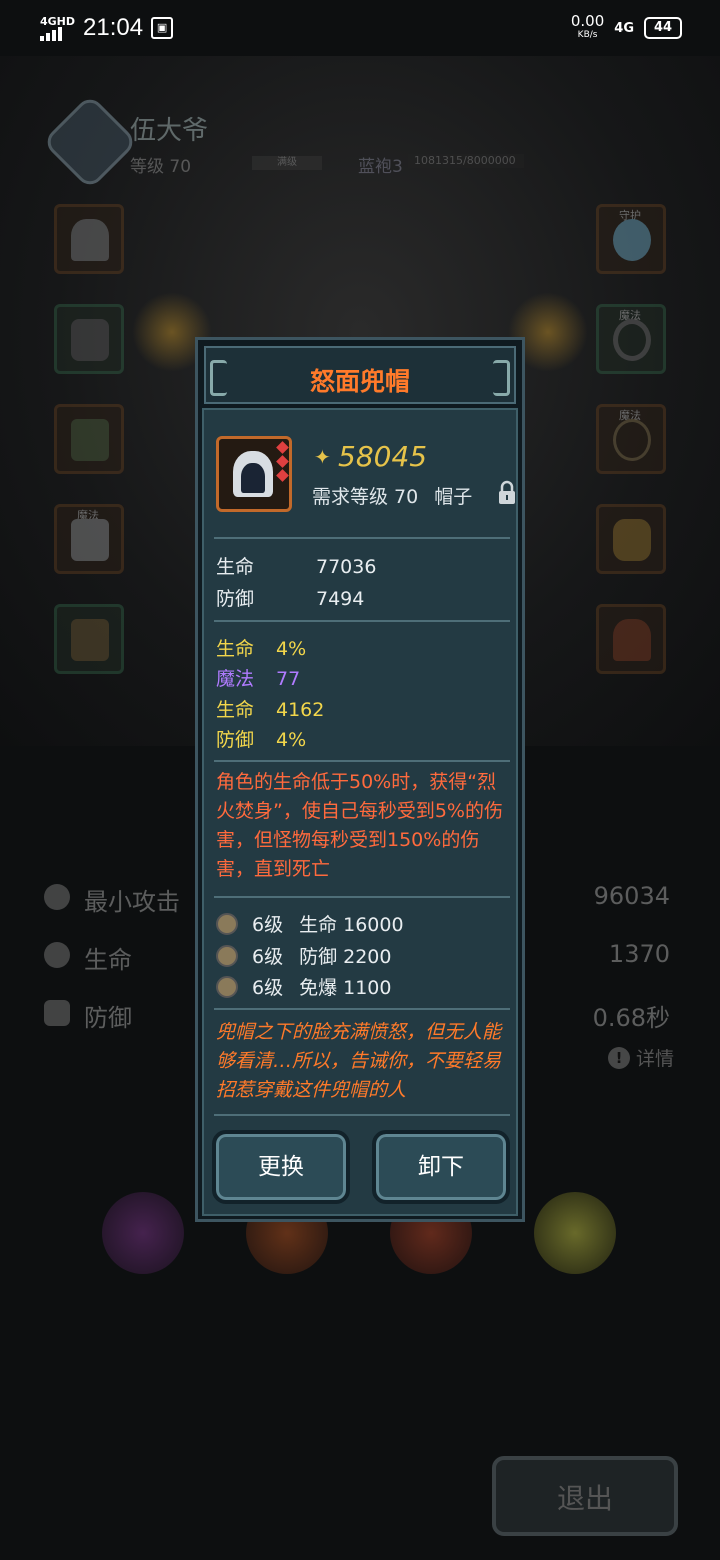 The image size is (720, 1560). What do you see at coordinates (132, 902) in the screenshot?
I see `stat-label: 最小攻击` at bounding box center [132, 902].